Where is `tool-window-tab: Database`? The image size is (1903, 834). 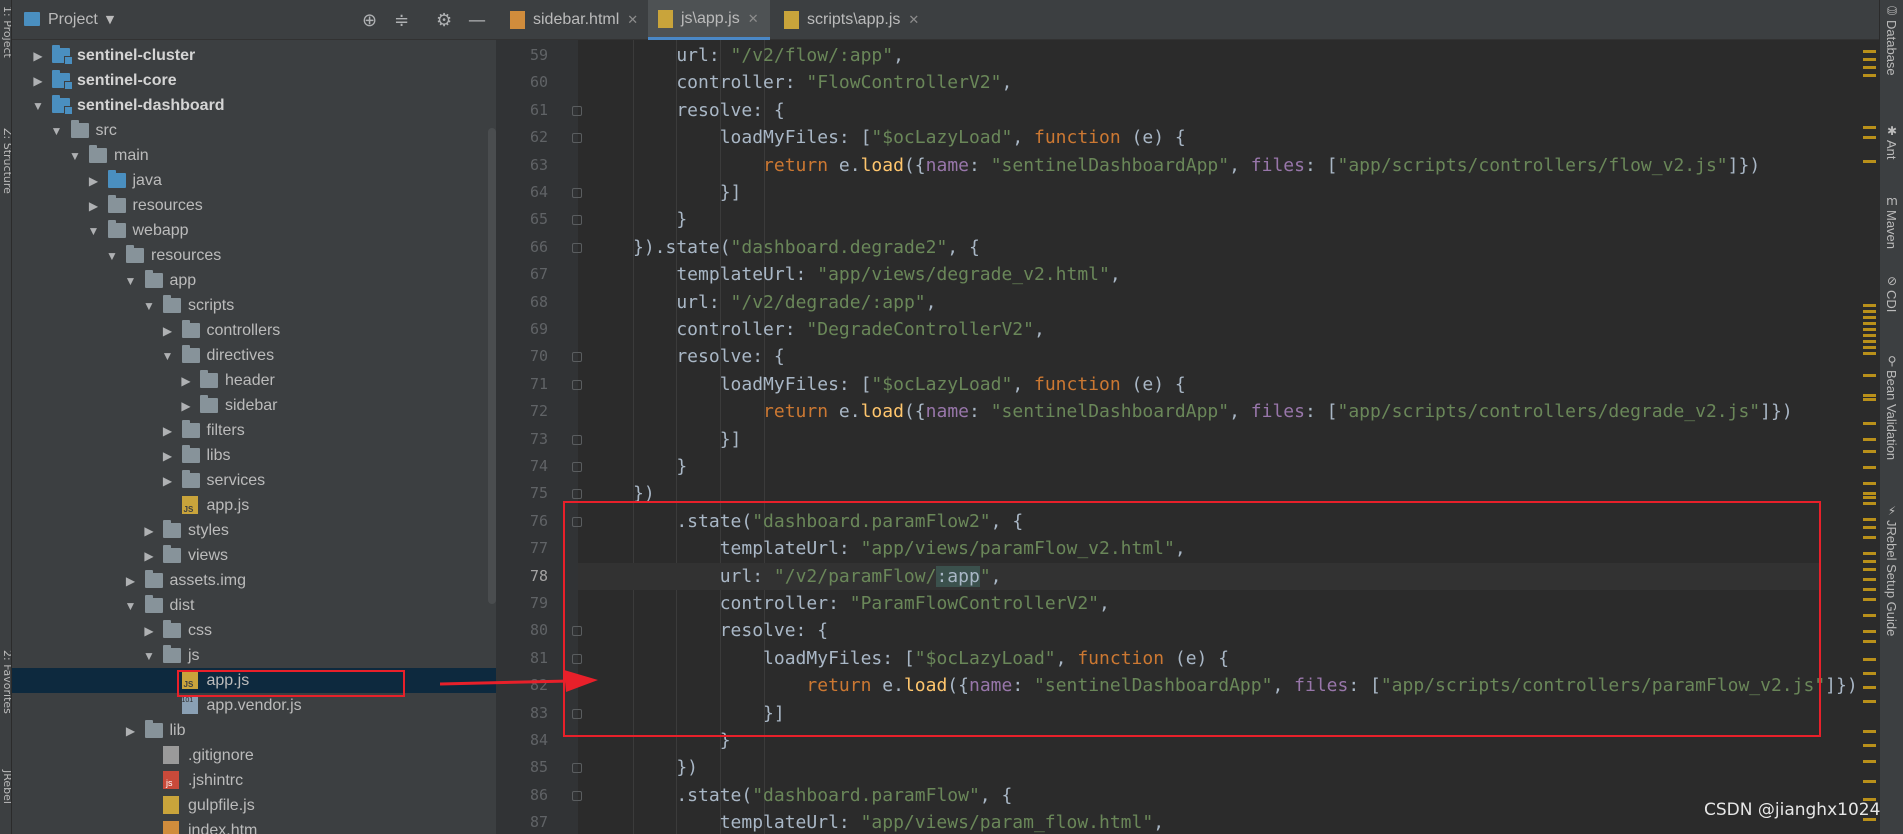 tool-window-tab: Database is located at coordinates (1891, 48).